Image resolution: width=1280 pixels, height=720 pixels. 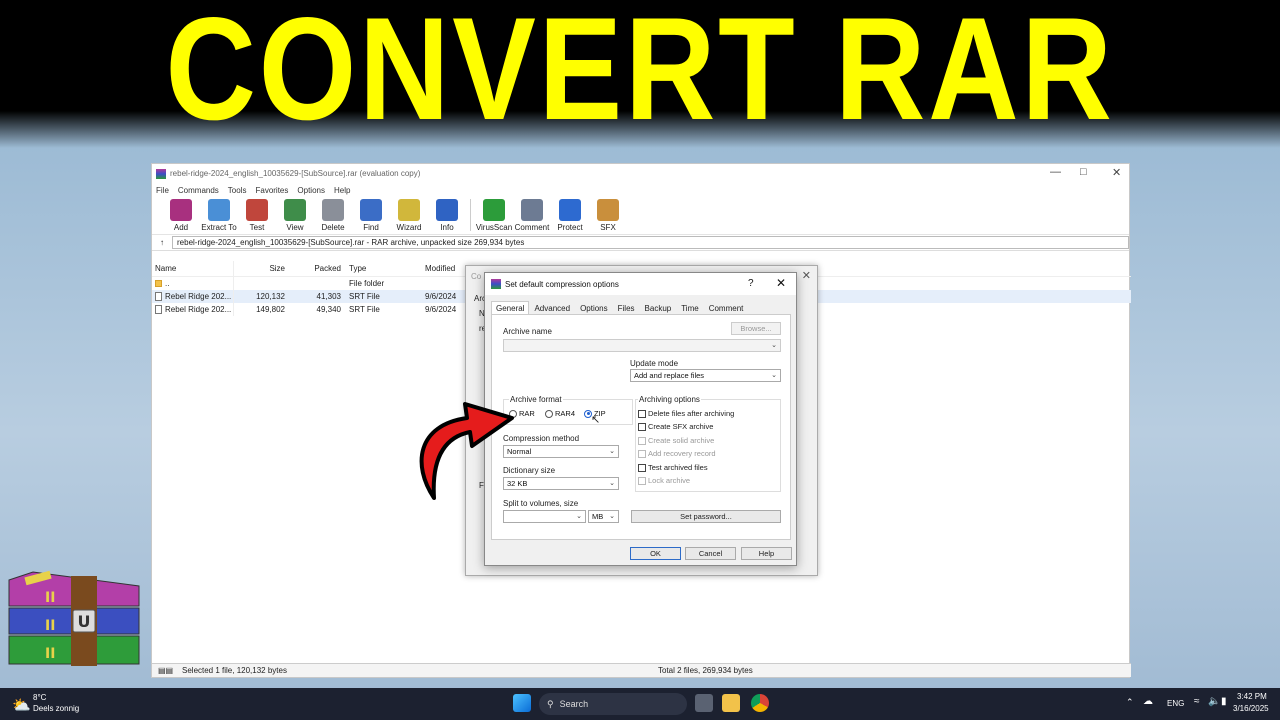 What do you see at coordinates (494, 227) in the screenshot?
I see `toolbar-label: VirusScan` at bounding box center [494, 227].